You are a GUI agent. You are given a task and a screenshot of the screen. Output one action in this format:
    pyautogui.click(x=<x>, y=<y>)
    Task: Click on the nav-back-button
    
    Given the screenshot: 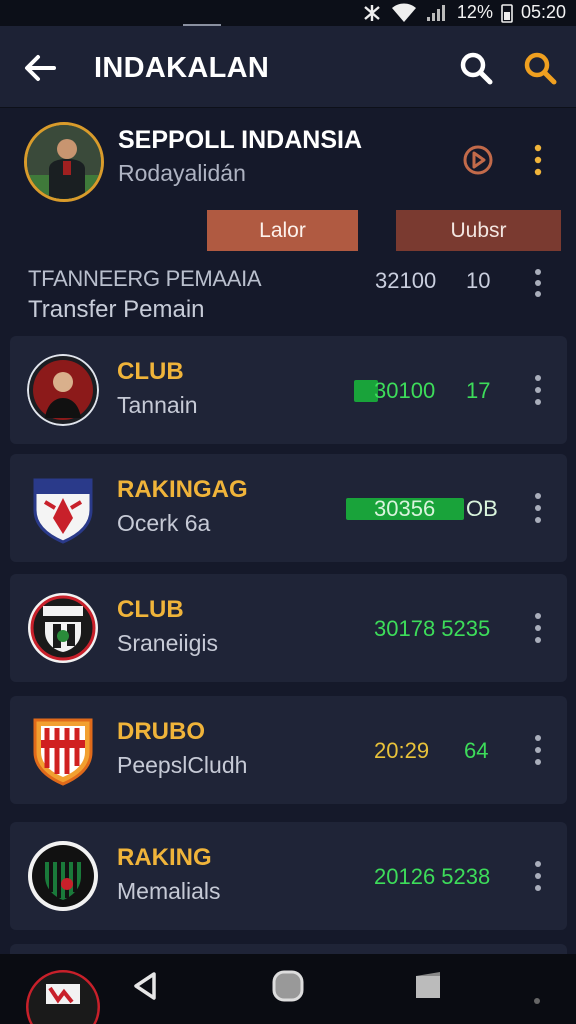 What is the action you would take?
    pyautogui.click(x=146, y=986)
    